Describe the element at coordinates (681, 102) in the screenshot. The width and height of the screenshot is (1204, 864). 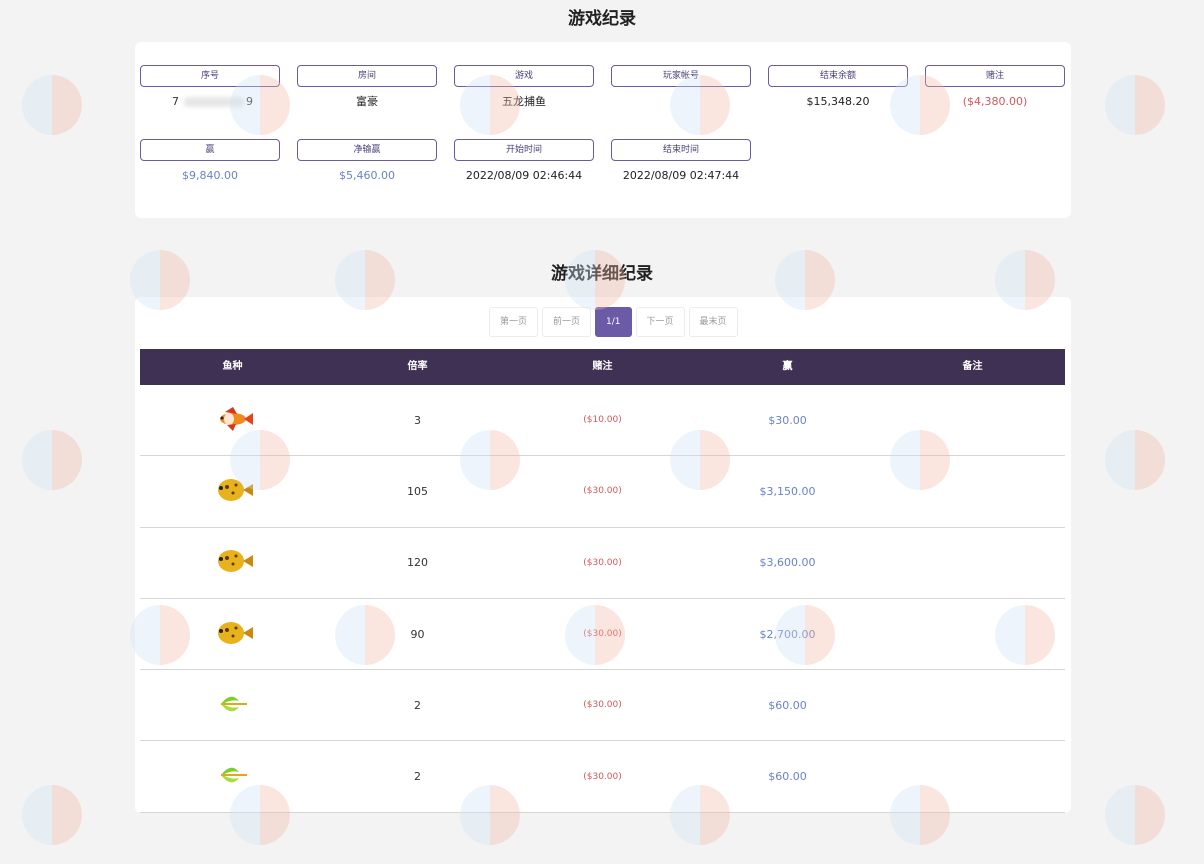
I see `account-value` at that location.